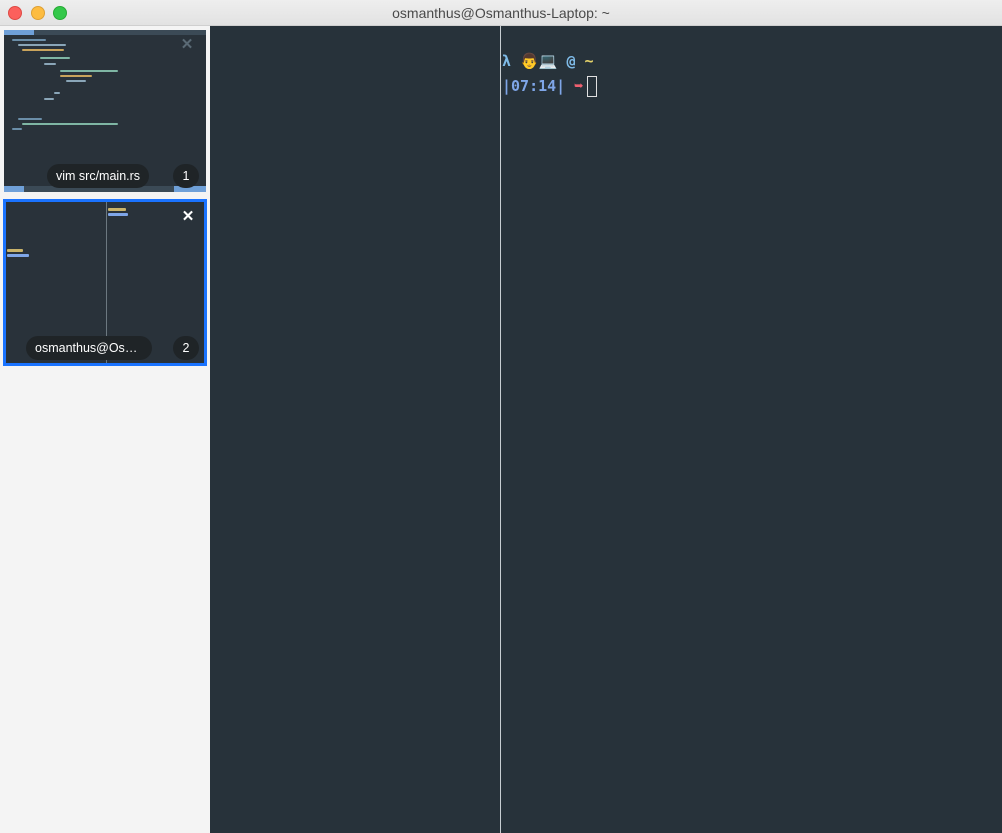 Image resolution: width=1002 pixels, height=833 pixels. Describe the element at coordinates (188, 216) in the screenshot. I see `close-tab-2-button: ✕` at that location.